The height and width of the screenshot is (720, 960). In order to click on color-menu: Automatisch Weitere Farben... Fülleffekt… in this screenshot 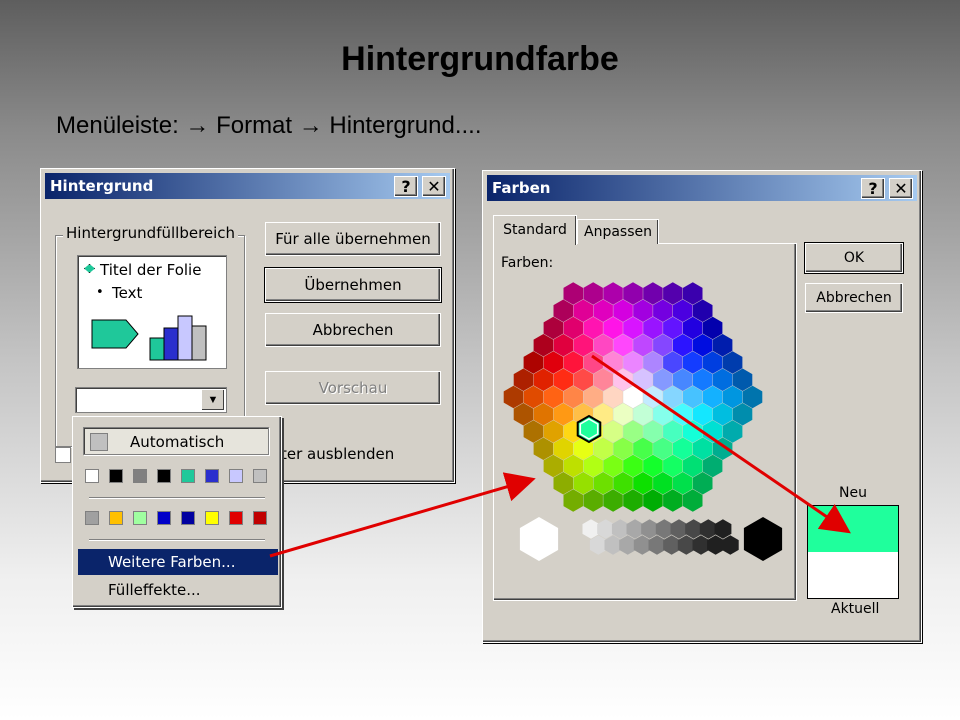, I will do `click(177, 512)`.